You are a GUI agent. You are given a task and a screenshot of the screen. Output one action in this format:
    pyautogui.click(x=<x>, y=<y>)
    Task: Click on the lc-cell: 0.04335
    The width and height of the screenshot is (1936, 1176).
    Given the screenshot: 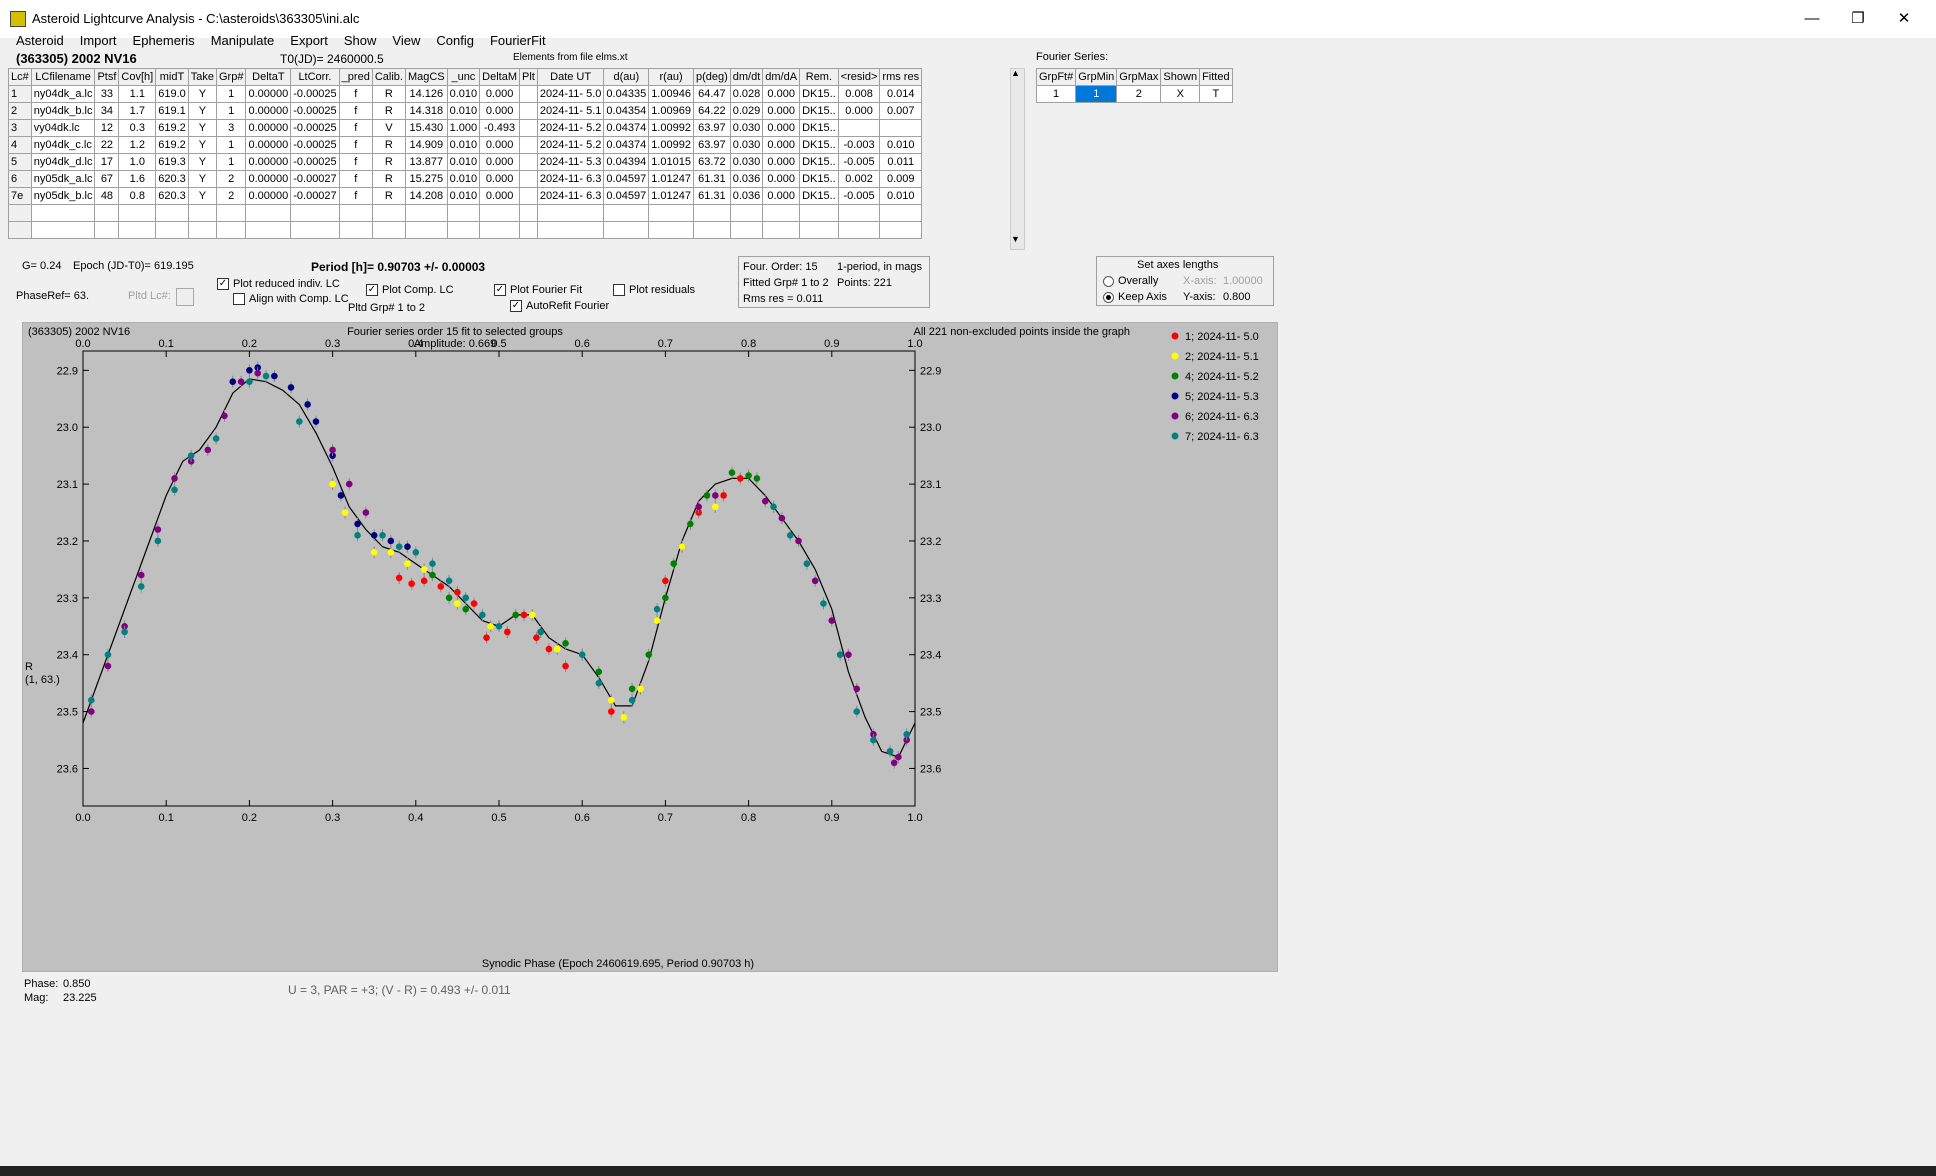 What is the action you would take?
    pyautogui.click(x=626, y=94)
    